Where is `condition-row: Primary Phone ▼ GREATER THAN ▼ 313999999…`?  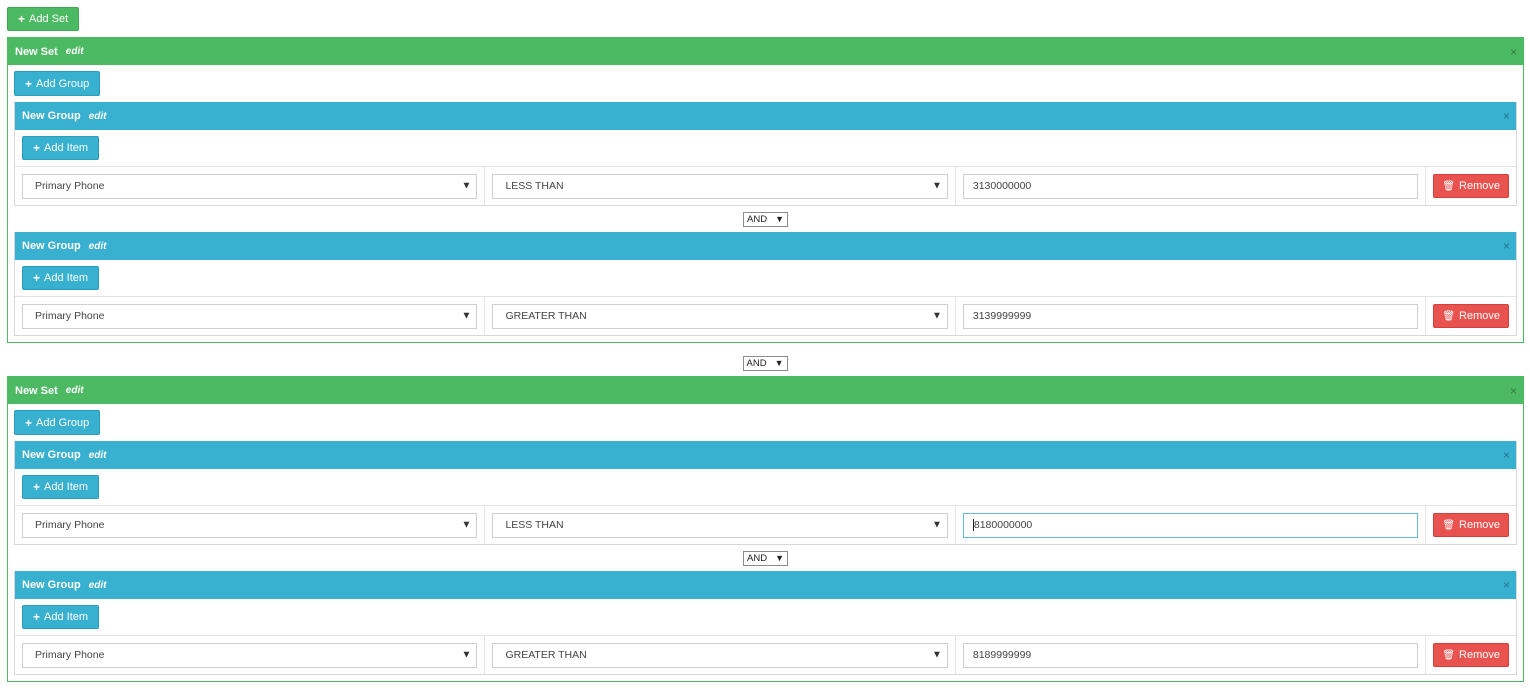
condition-row: Primary Phone ▼ GREATER THAN ▼ 313999999… is located at coordinates (765, 315).